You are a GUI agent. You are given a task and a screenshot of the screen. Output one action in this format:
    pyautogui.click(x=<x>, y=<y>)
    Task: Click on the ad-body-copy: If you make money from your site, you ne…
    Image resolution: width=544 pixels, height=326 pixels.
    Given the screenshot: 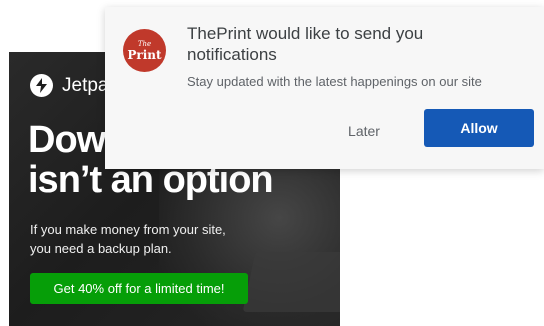 What is the action you would take?
    pyautogui.click(x=150, y=239)
    